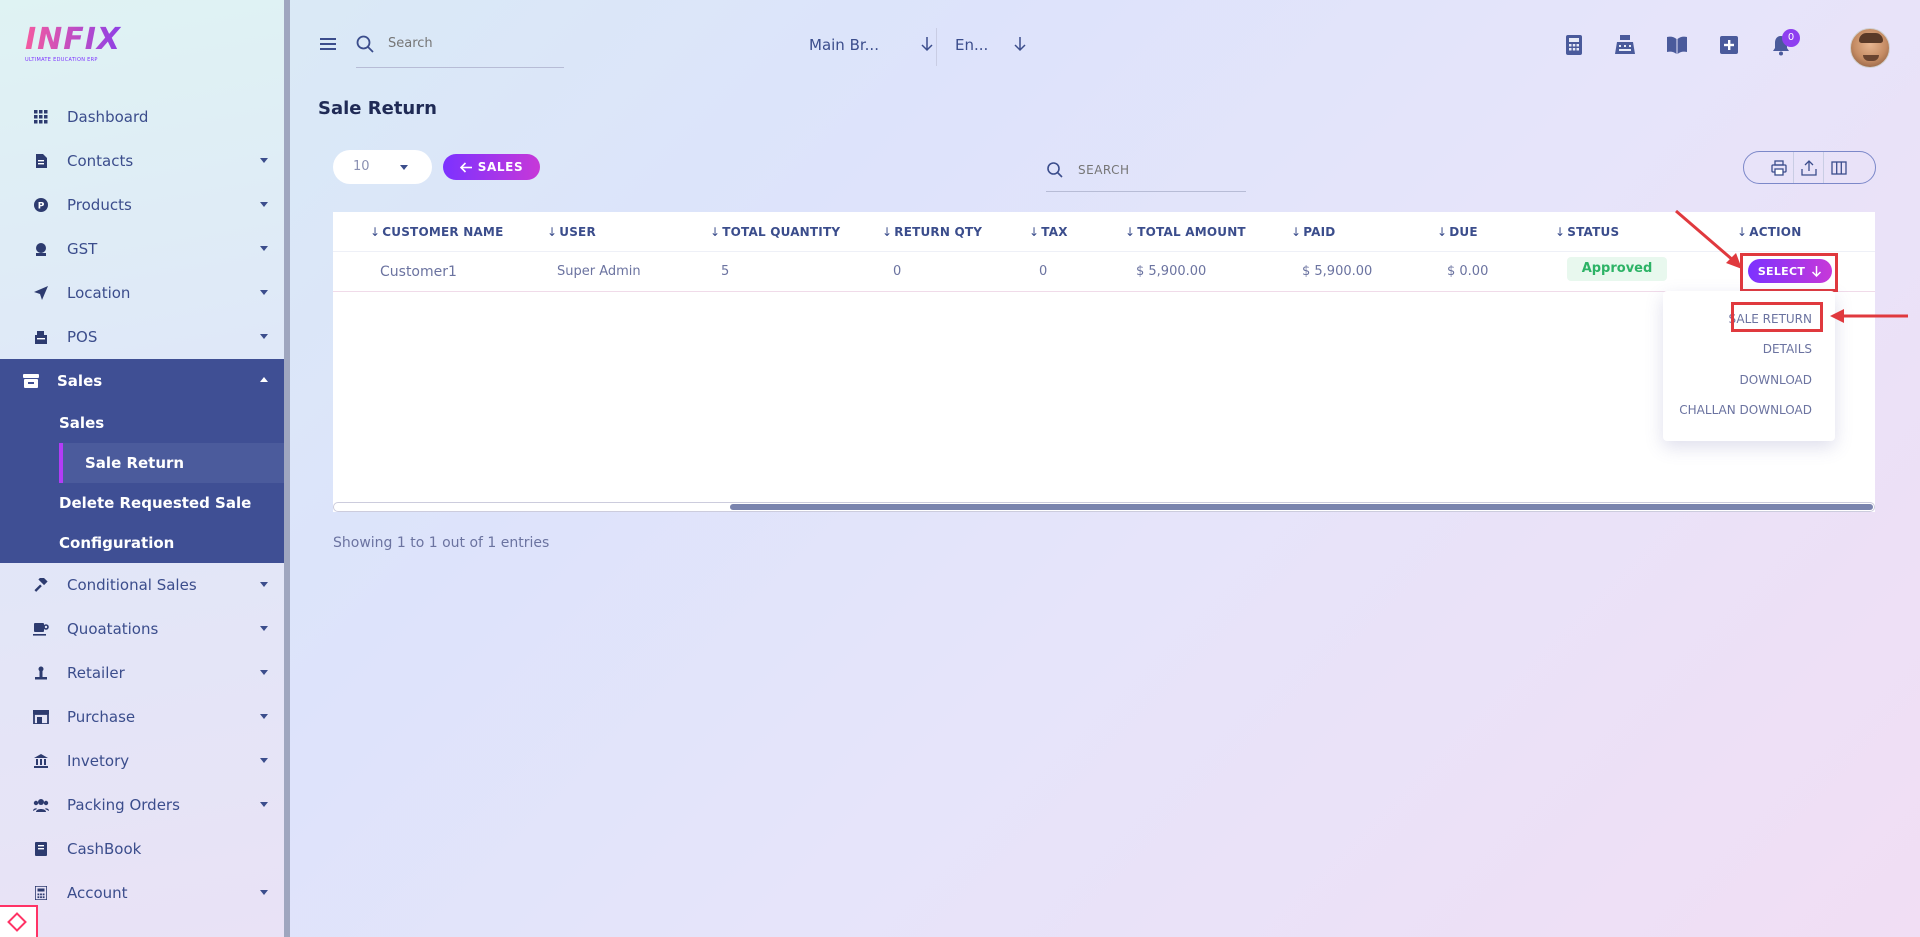  I want to click on sidebar-item-label: Account, so click(97, 893).